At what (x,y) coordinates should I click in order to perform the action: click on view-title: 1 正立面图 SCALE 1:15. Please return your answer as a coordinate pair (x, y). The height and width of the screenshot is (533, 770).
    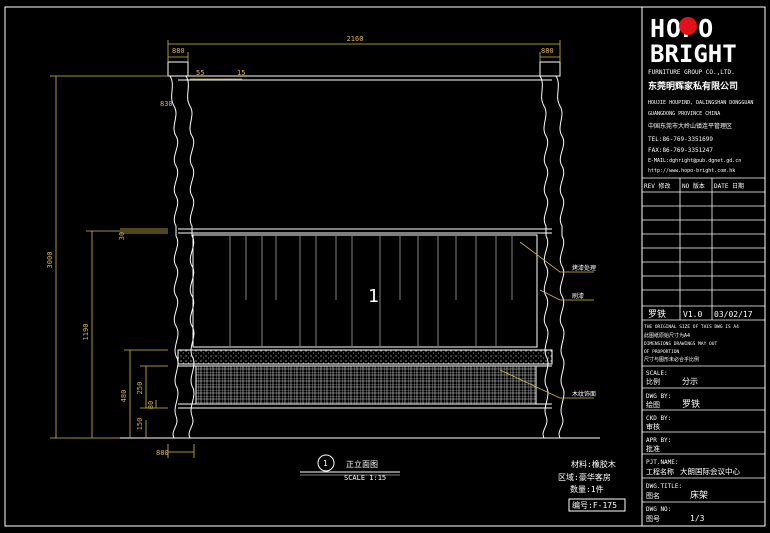
    Looking at the image, I should click on (350, 468).